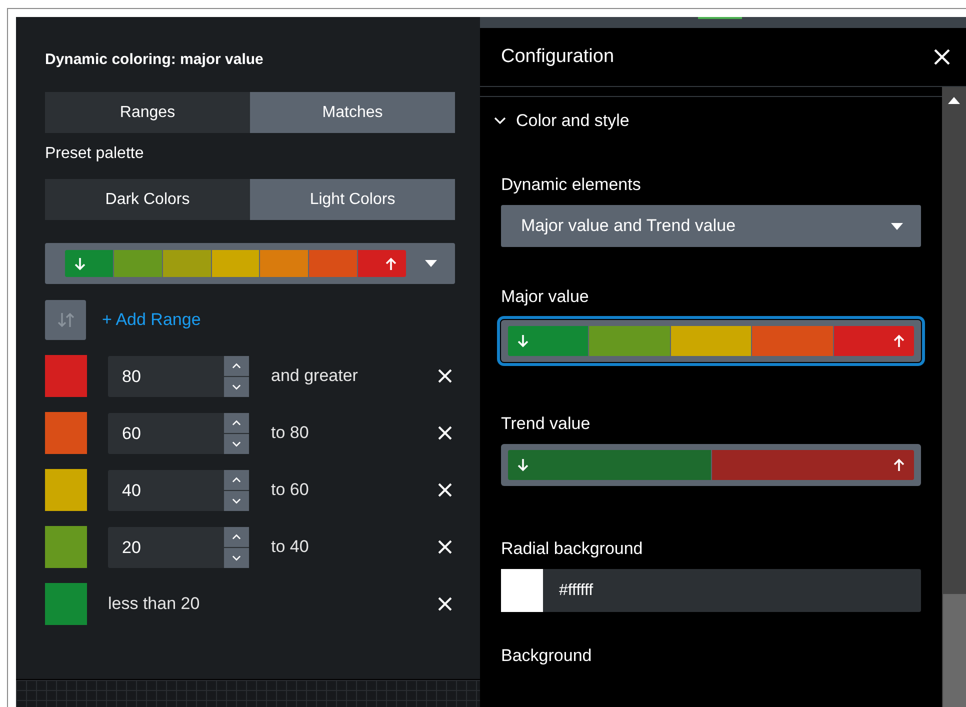  What do you see at coordinates (557, 57) in the screenshot?
I see `panel-title: Configuration` at bounding box center [557, 57].